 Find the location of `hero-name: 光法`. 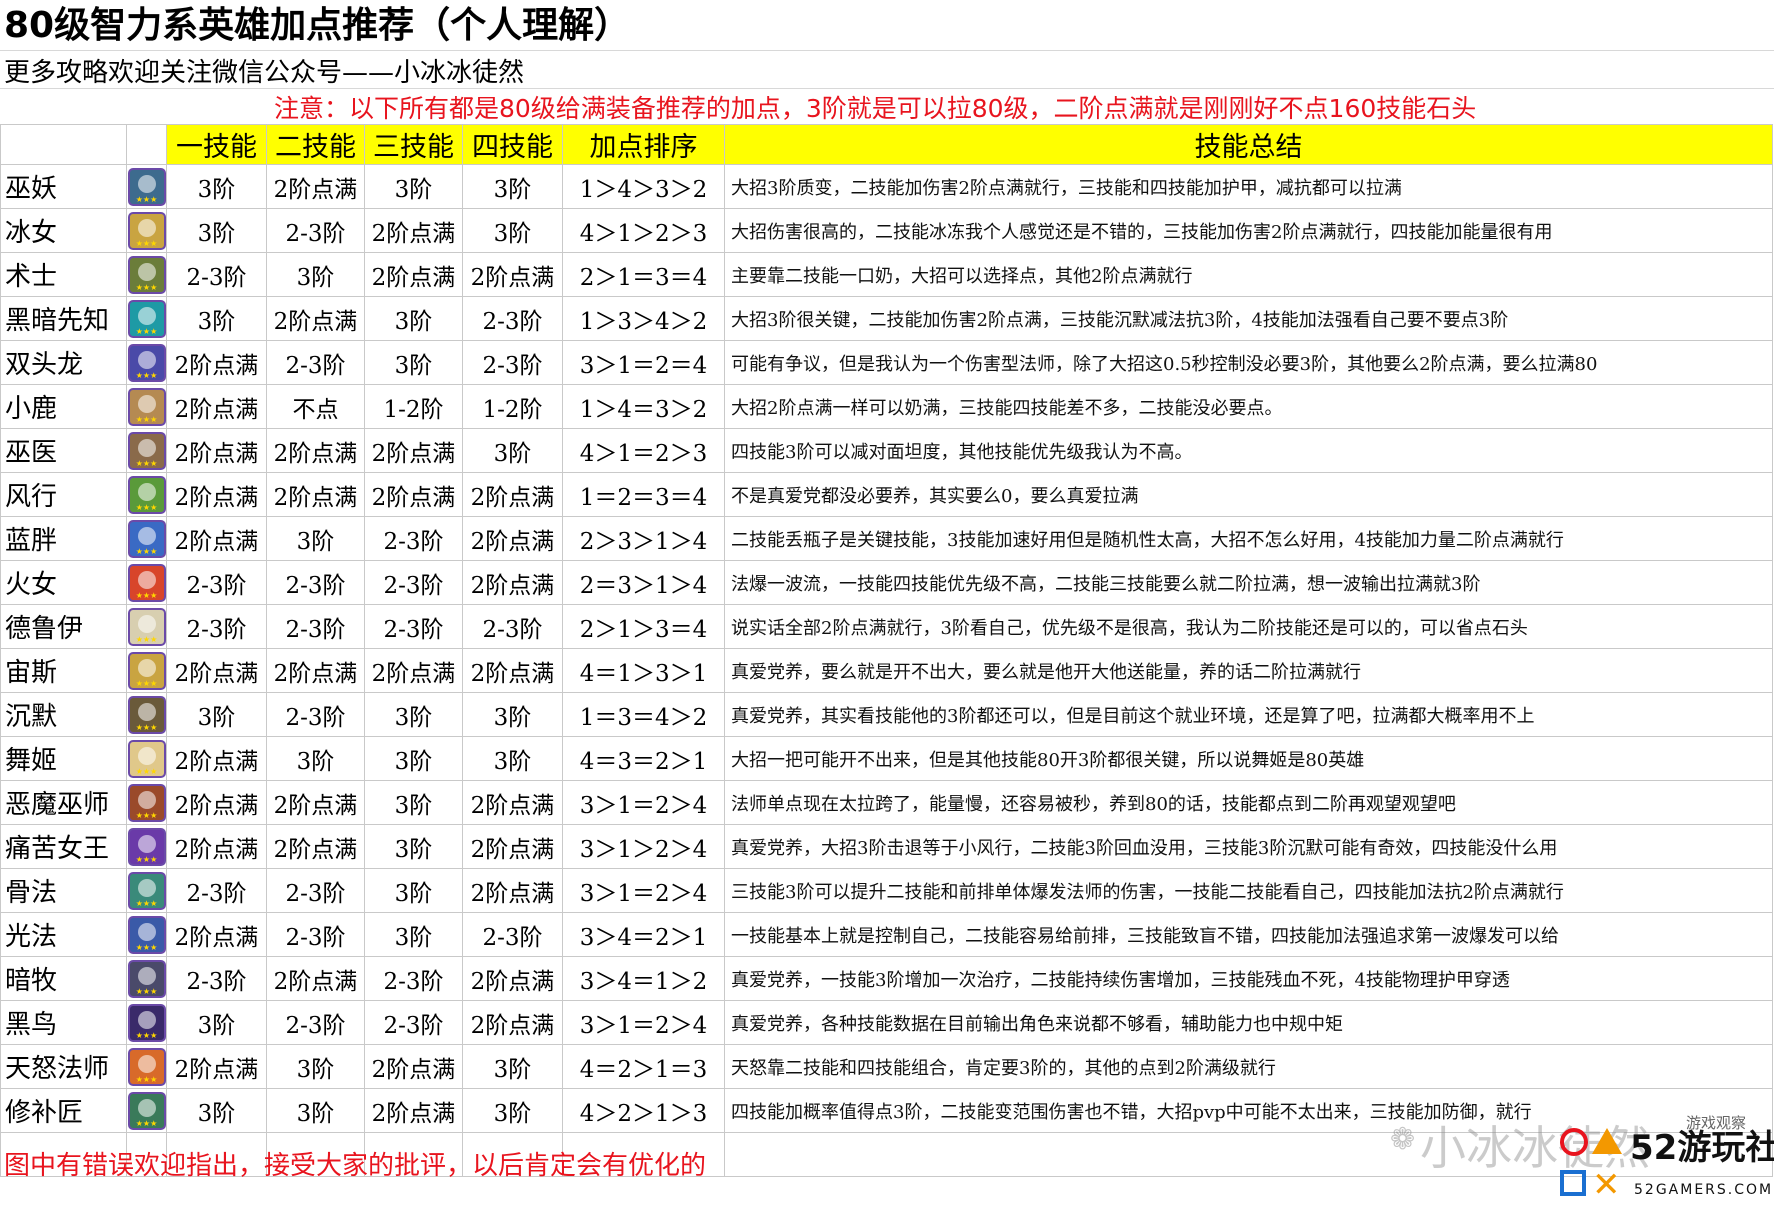

hero-name: 光法 is located at coordinates (63, 934).